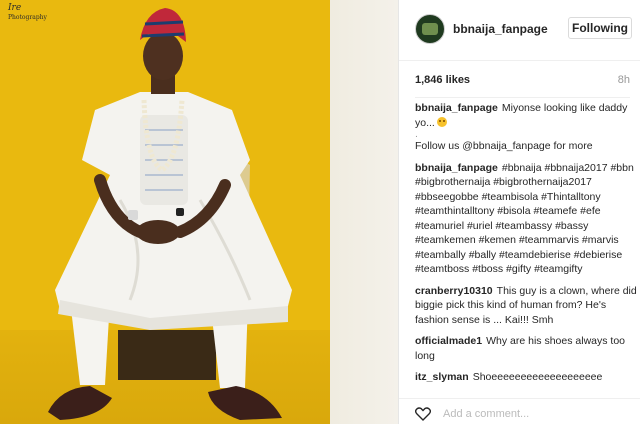  Describe the element at coordinates (454, 291) in the screenshot. I see `comment-username: cranberry10310` at that location.